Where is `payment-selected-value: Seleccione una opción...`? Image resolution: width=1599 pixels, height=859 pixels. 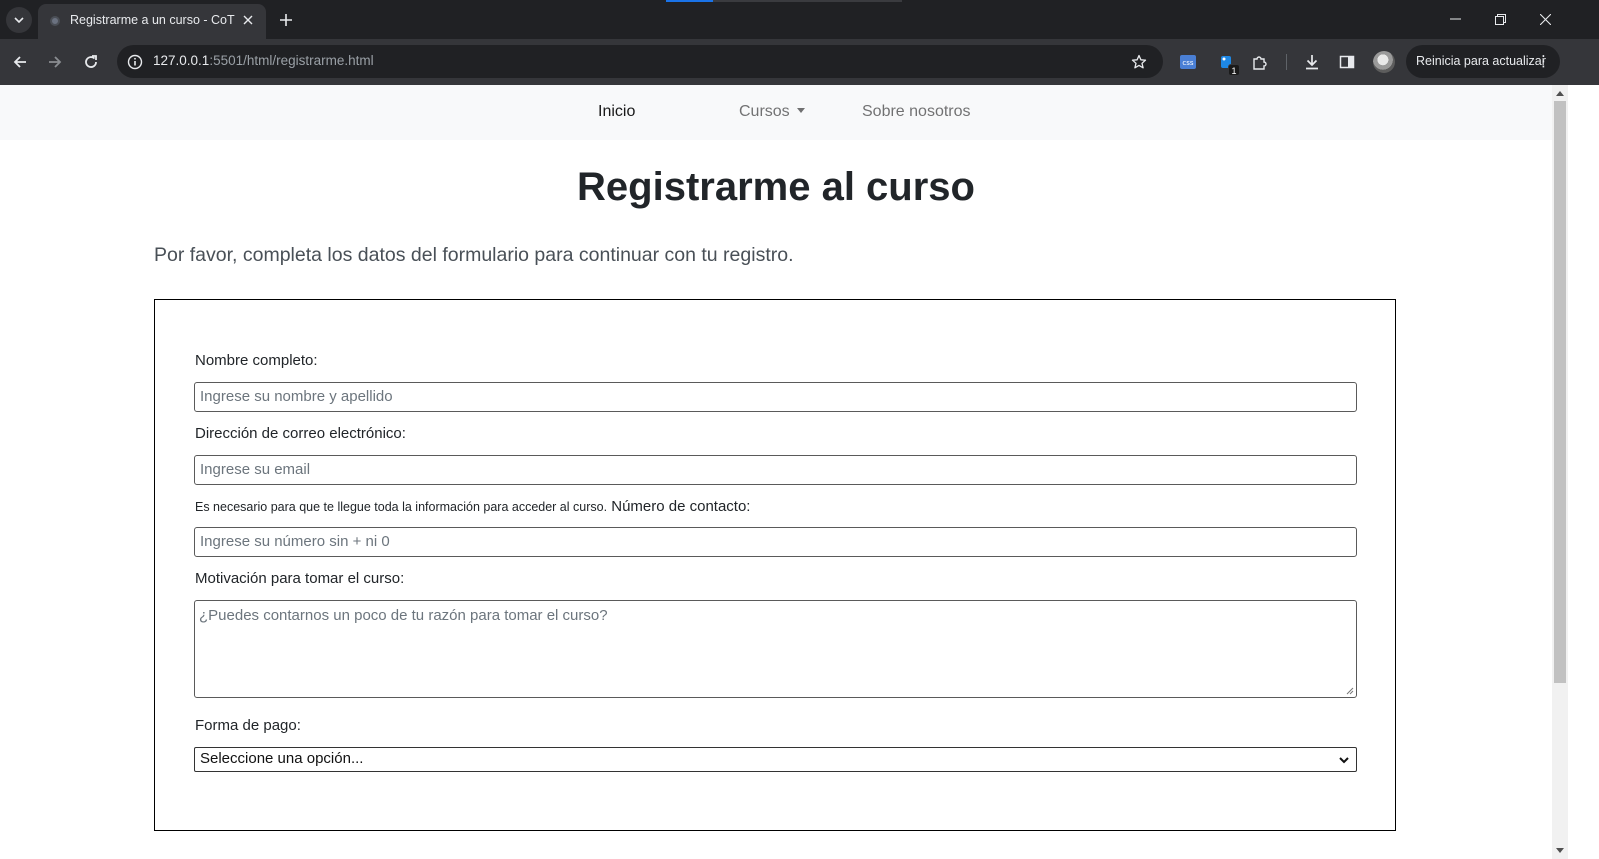 payment-selected-value: Seleccione una opción... is located at coordinates (282, 758).